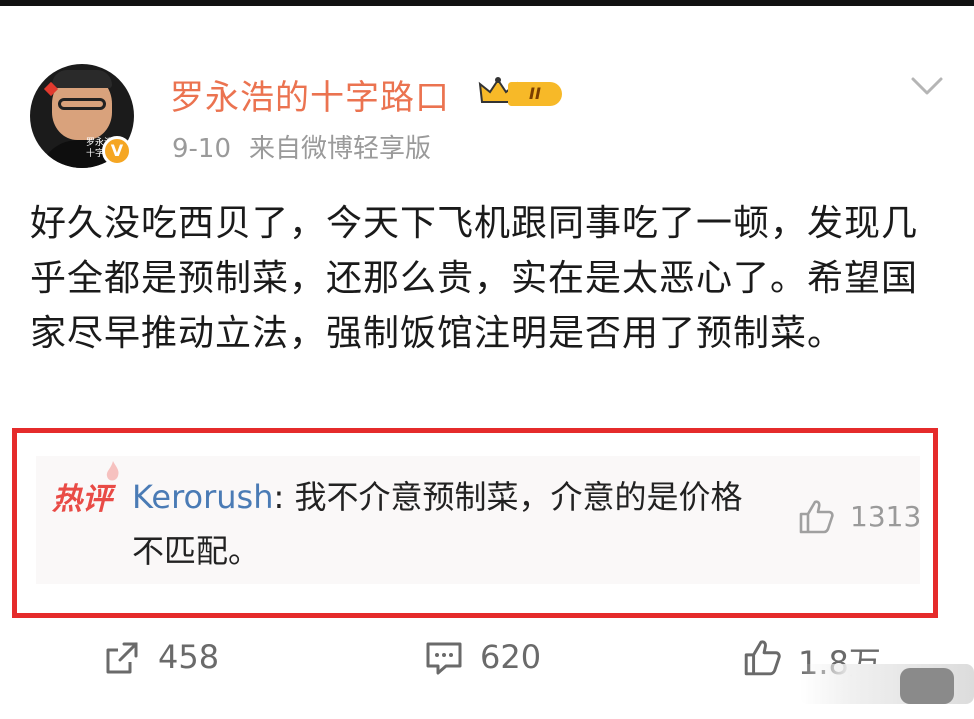 The image size is (974, 719). I want to click on crown-level-icon: II, so click(526, 90).